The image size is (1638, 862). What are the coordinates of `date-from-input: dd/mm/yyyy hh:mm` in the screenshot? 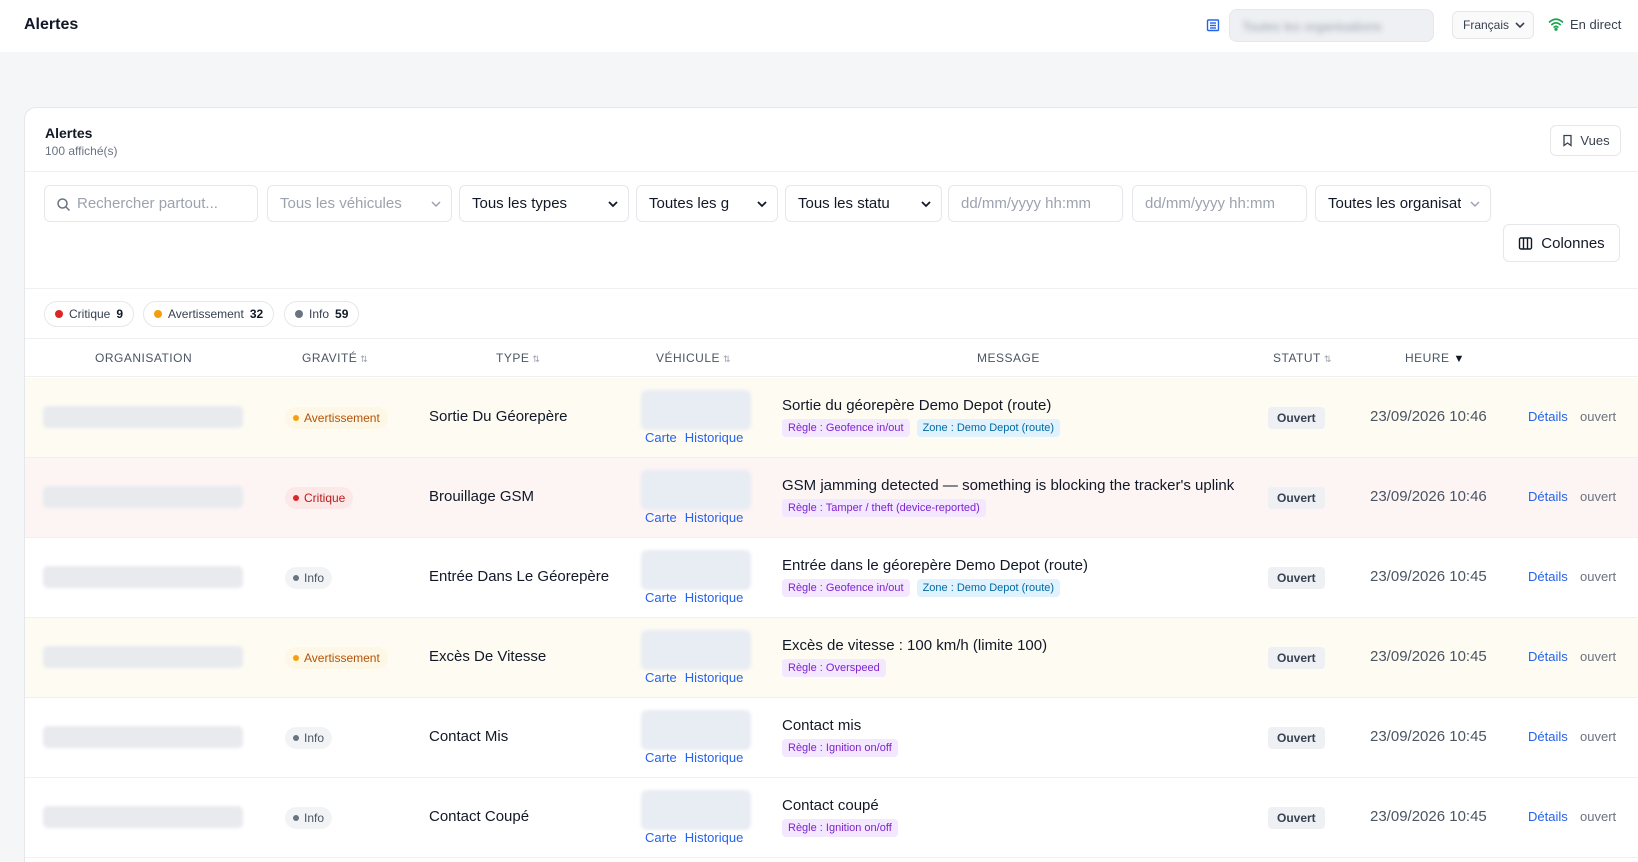 It's located at (1035, 203).